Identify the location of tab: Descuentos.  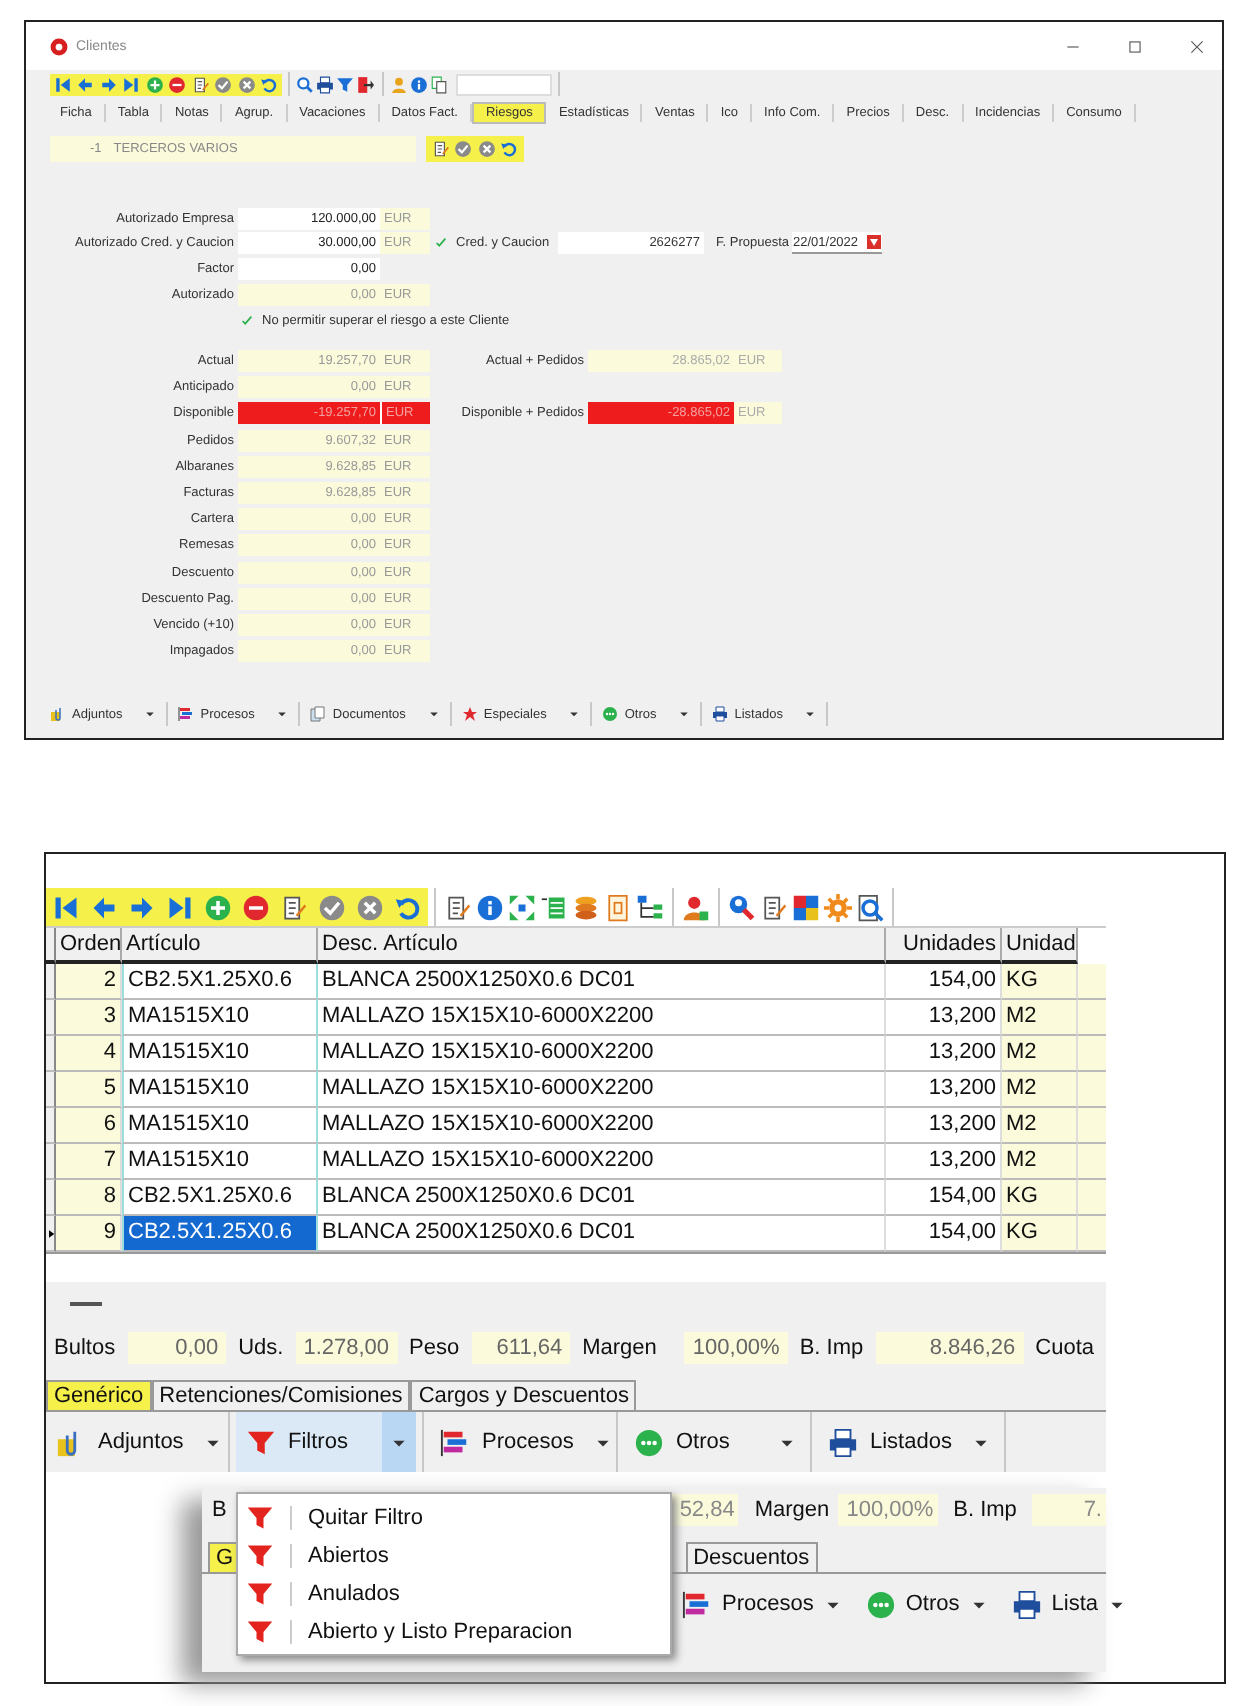
(751, 1557).